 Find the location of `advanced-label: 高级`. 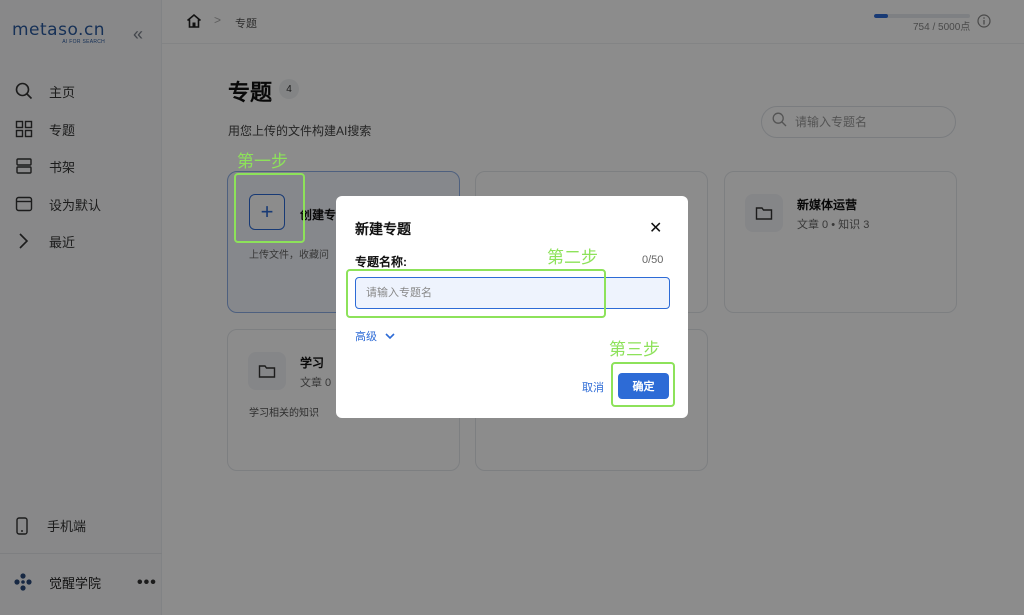

advanced-label: 高级 is located at coordinates (366, 337).